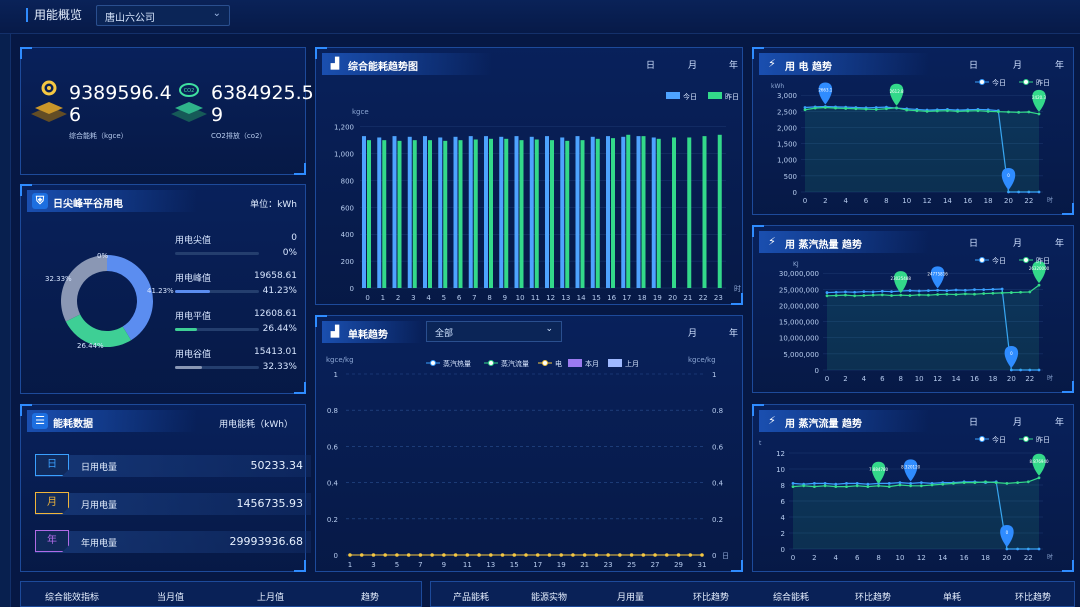 The height and width of the screenshot is (607, 1080). I want to click on energy-row-value: 1456735.93, so click(269, 503).